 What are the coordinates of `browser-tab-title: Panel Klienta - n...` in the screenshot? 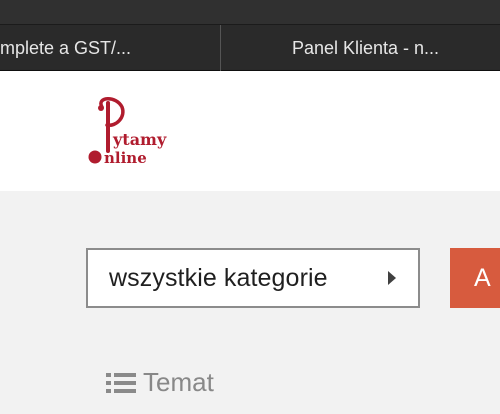 It's located at (365, 48).